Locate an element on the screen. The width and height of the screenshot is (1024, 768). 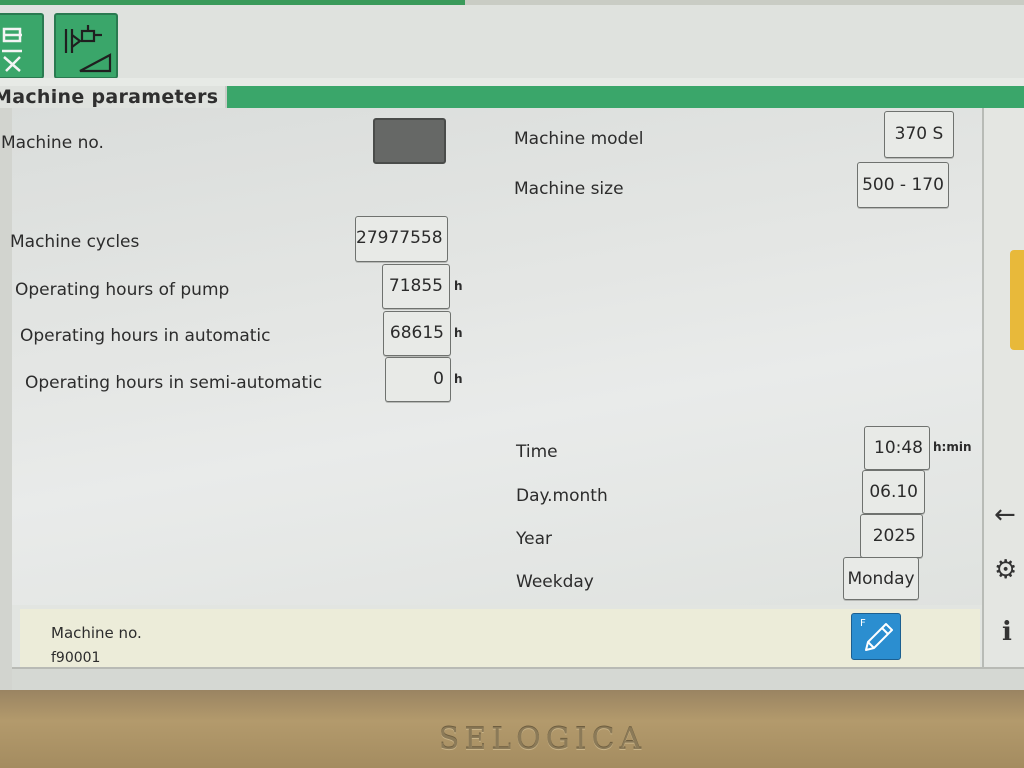
day-month-label: Day.month is located at coordinates (562, 496).